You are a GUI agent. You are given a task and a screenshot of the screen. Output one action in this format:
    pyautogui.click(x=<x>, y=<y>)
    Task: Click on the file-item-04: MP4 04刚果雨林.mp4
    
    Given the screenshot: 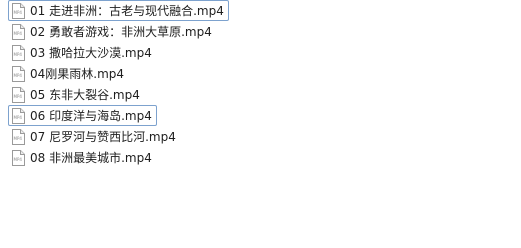 What is the action you would take?
    pyautogui.click(x=68, y=73)
    